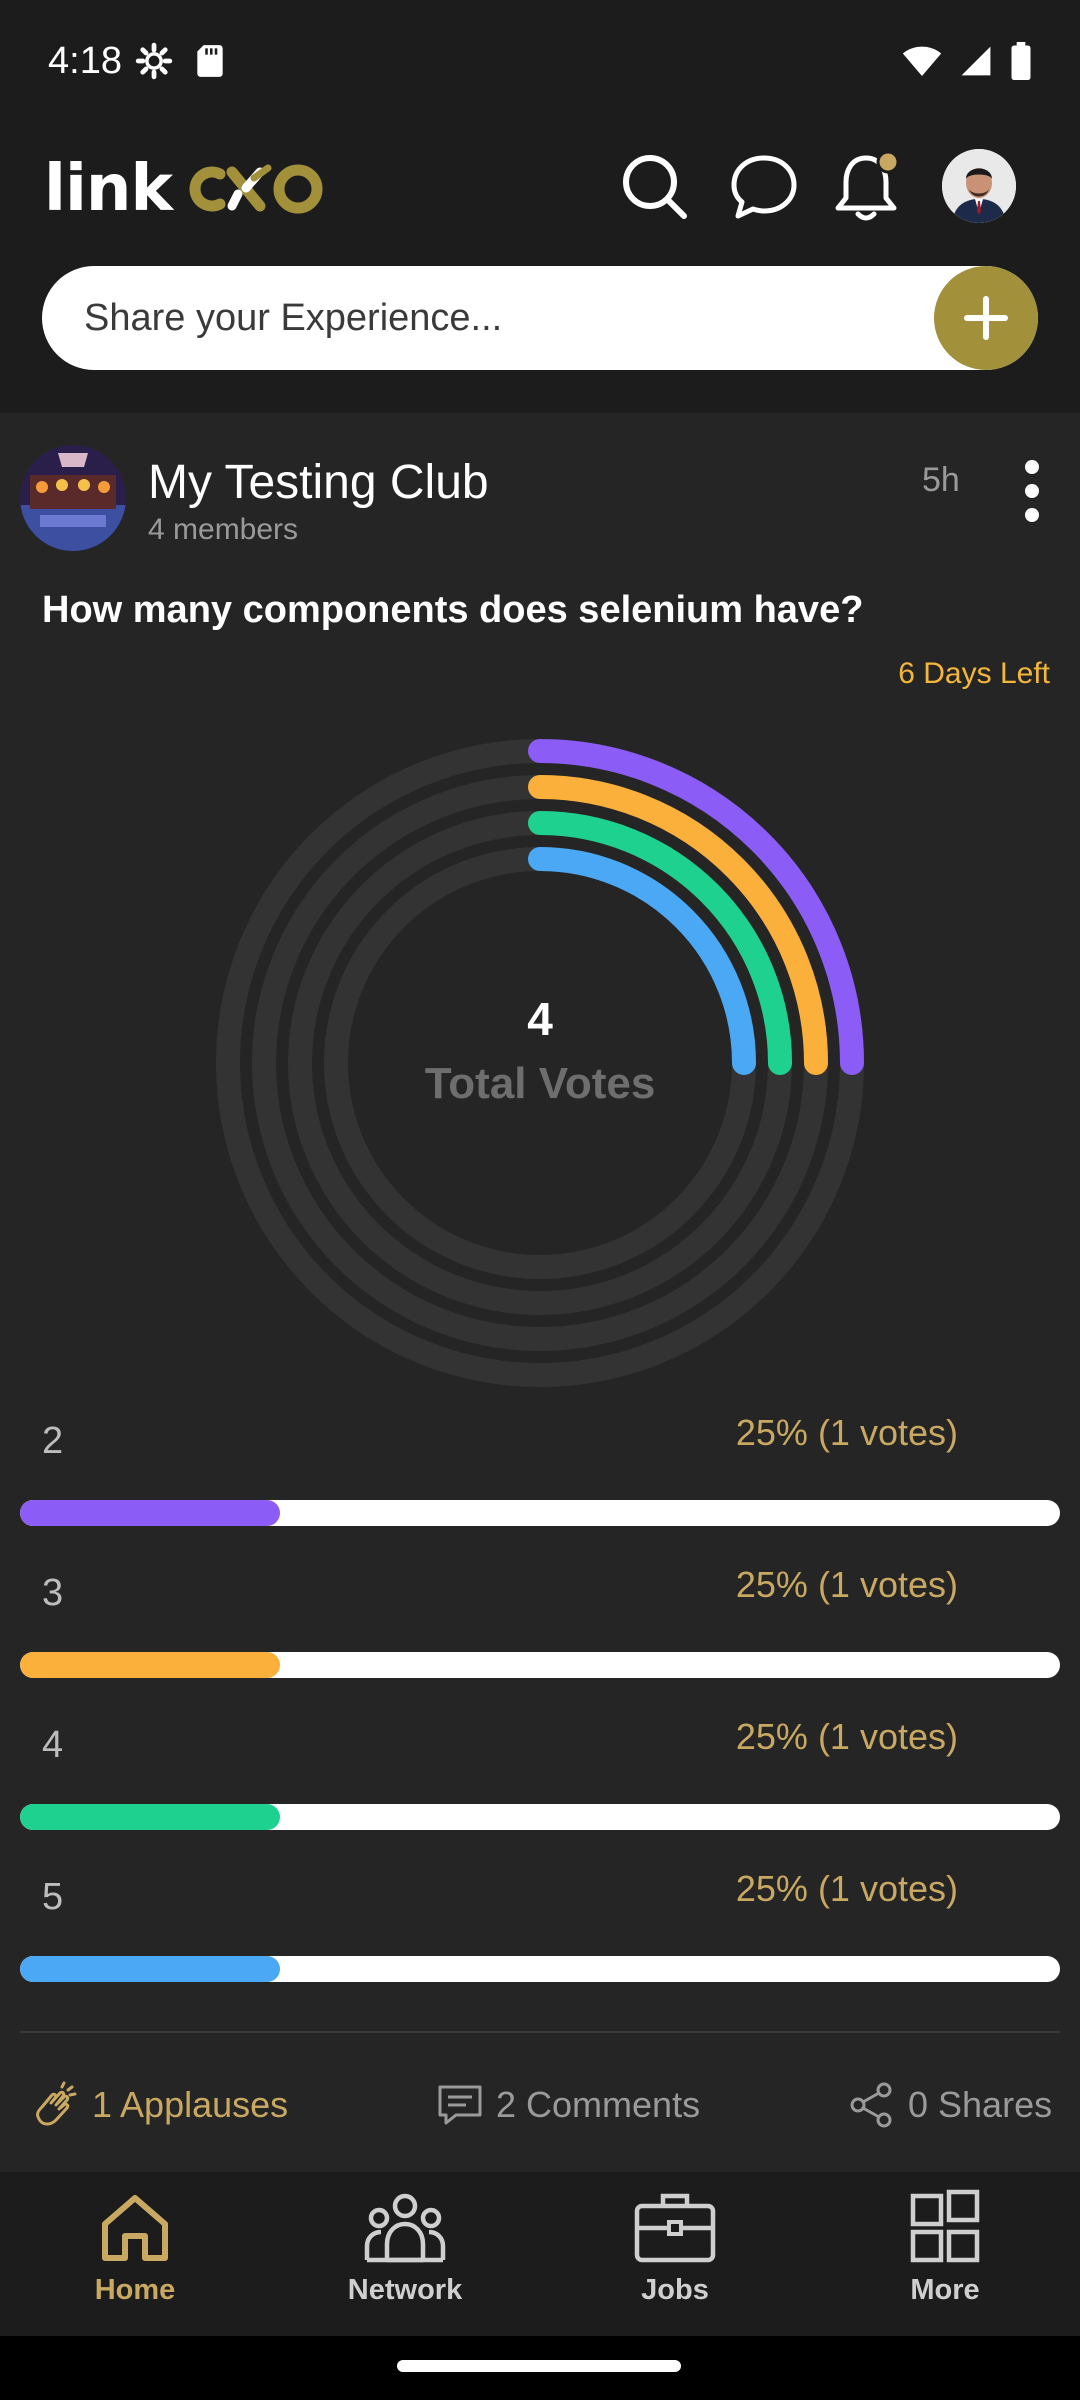 This screenshot has width=1080, height=2400. Describe the element at coordinates (1021, 63) in the screenshot. I see `battery-icon` at that location.